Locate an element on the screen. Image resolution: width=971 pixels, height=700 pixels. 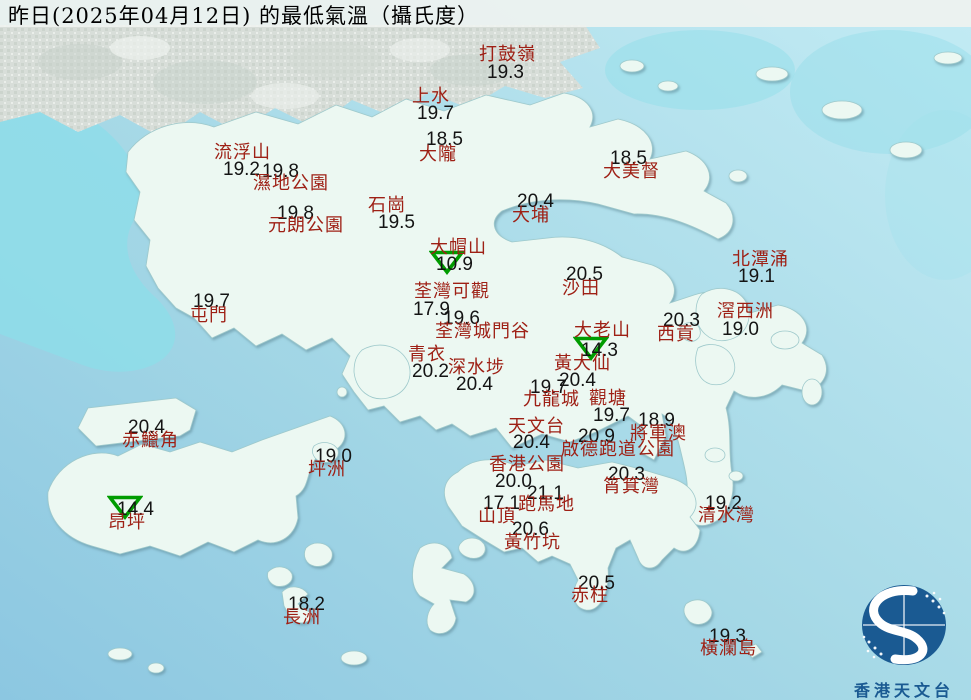
station-temp-value: 19.0 is located at coordinates (740, 329).